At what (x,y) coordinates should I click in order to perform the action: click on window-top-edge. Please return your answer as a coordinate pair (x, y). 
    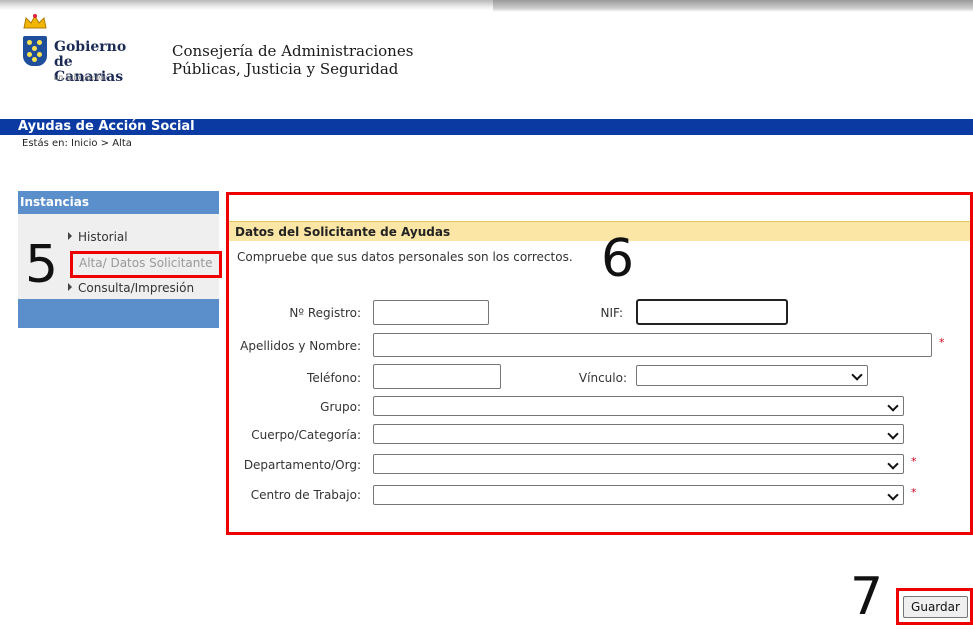
    Looking at the image, I should click on (486, 6).